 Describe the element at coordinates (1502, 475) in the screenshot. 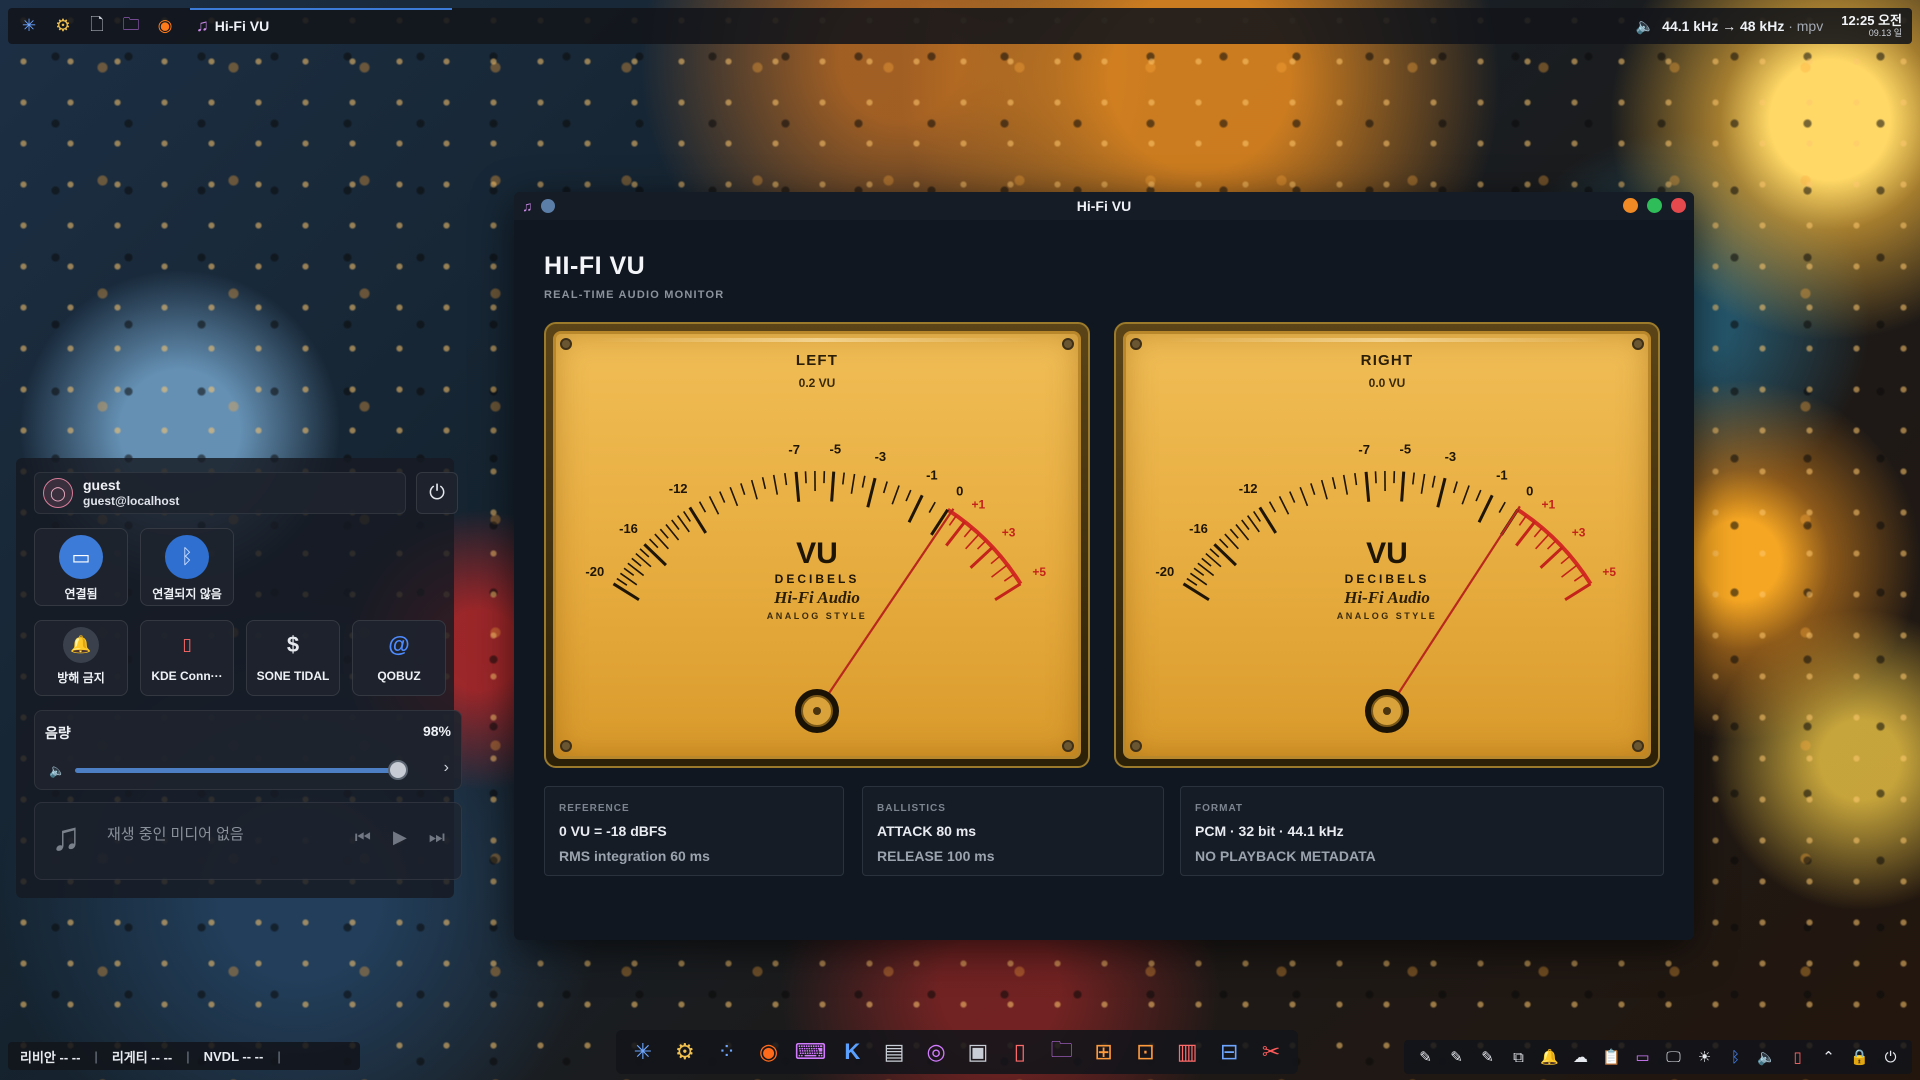

I see `scale-label: -1` at that location.